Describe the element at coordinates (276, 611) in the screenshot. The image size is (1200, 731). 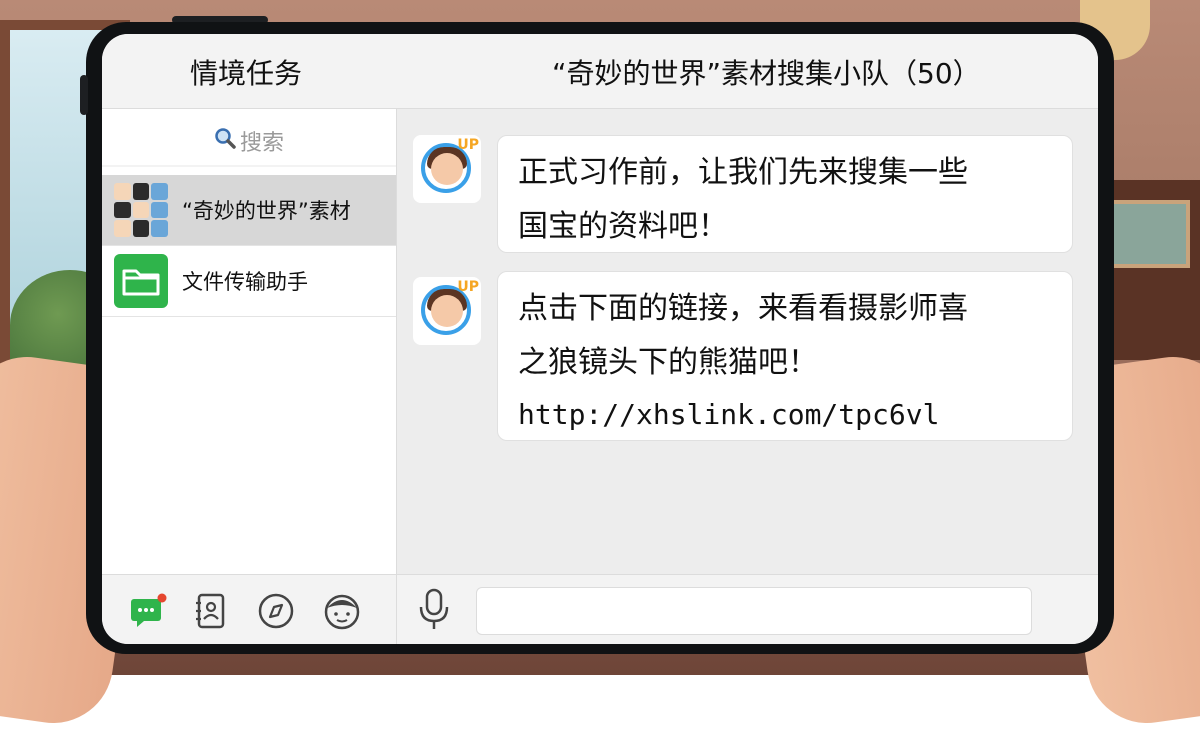
I see `compass-icon` at that location.